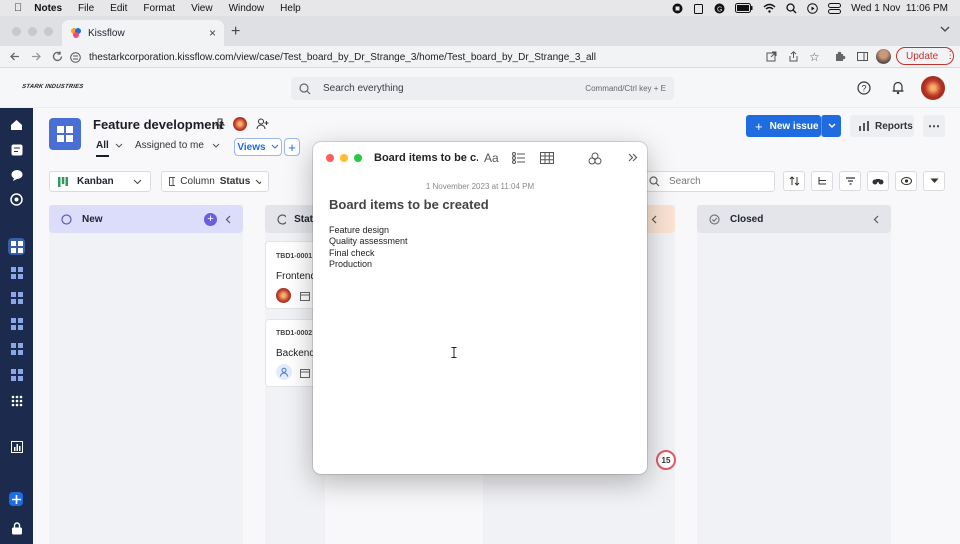  Describe the element at coordinates (707, 181) in the screenshot. I see `board-search-input: Search` at that location.